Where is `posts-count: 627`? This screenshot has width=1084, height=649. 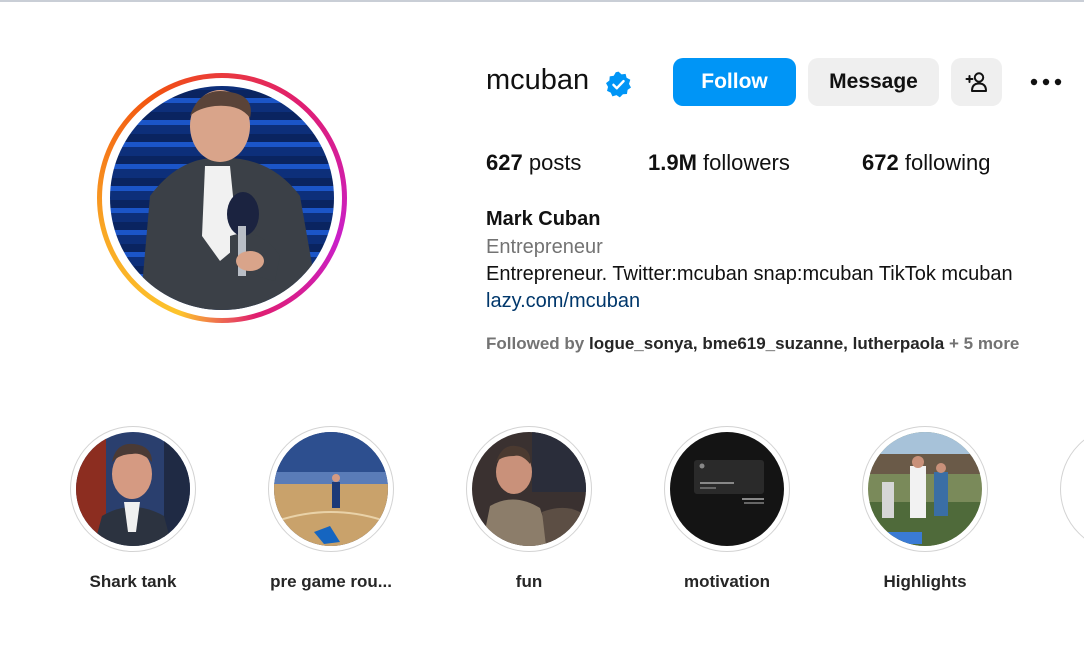 posts-count: 627 is located at coordinates (504, 162).